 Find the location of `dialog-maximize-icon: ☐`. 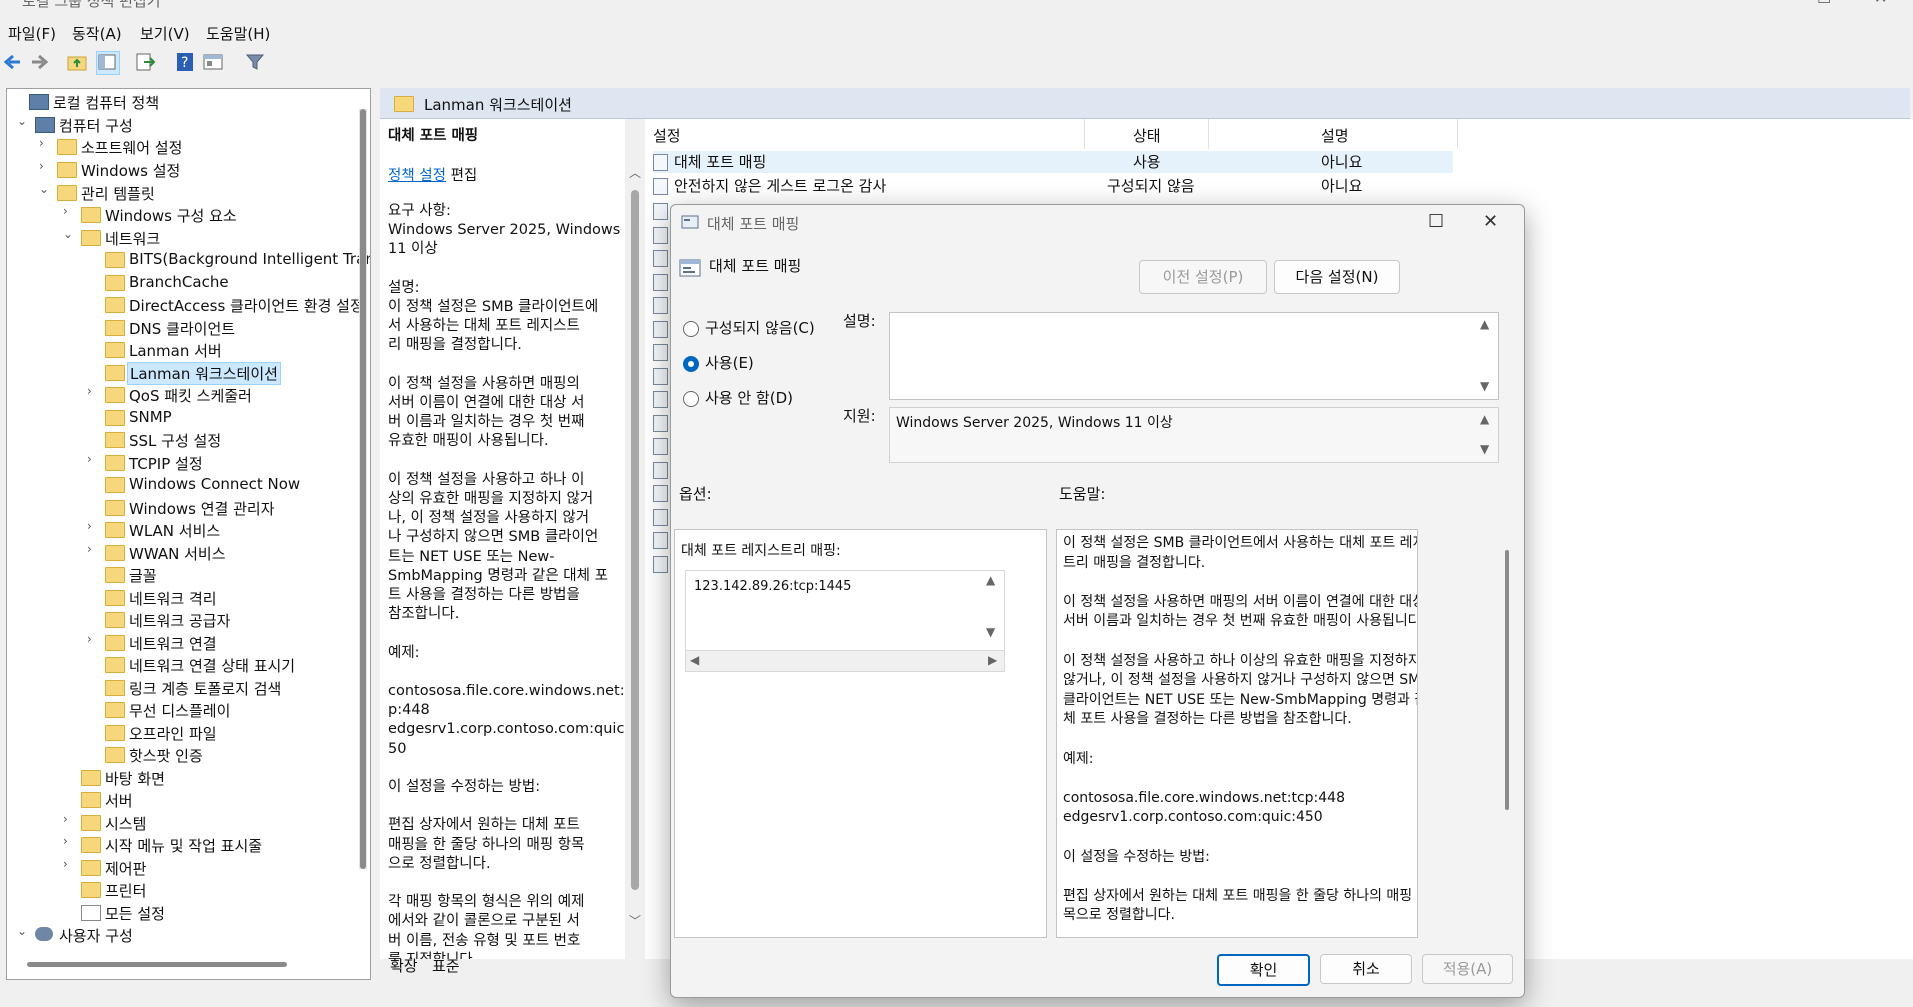

dialog-maximize-icon: ☐ is located at coordinates (1436, 221).